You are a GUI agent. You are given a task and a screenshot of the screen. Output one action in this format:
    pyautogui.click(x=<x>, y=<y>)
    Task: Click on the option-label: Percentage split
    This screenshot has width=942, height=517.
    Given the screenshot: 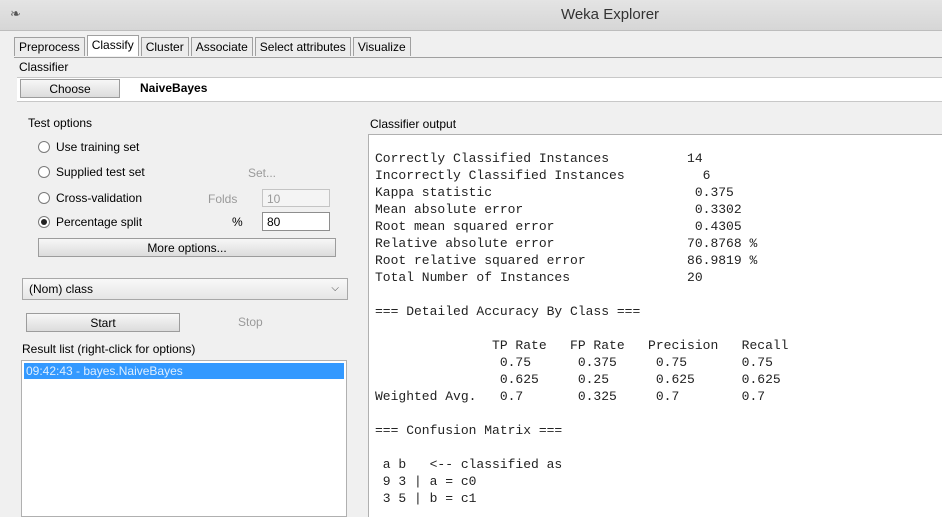 What is the action you would take?
    pyautogui.click(x=99, y=222)
    